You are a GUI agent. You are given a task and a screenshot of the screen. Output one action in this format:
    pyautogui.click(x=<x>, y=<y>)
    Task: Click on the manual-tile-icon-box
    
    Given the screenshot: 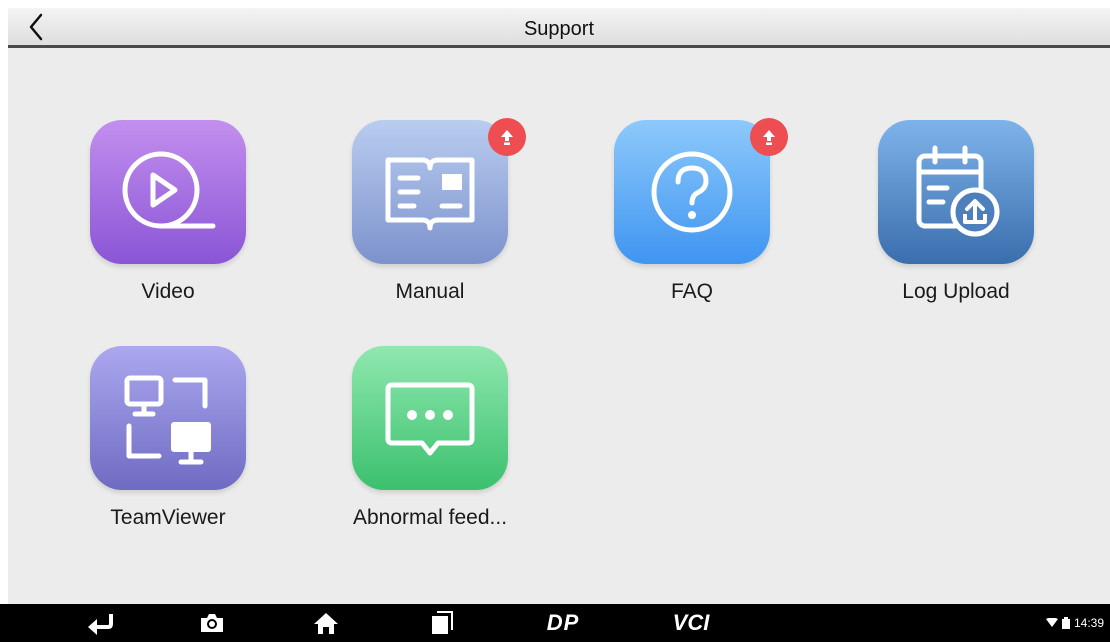 What is the action you would take?
    pyautogui.click(x=430, y=192)
    